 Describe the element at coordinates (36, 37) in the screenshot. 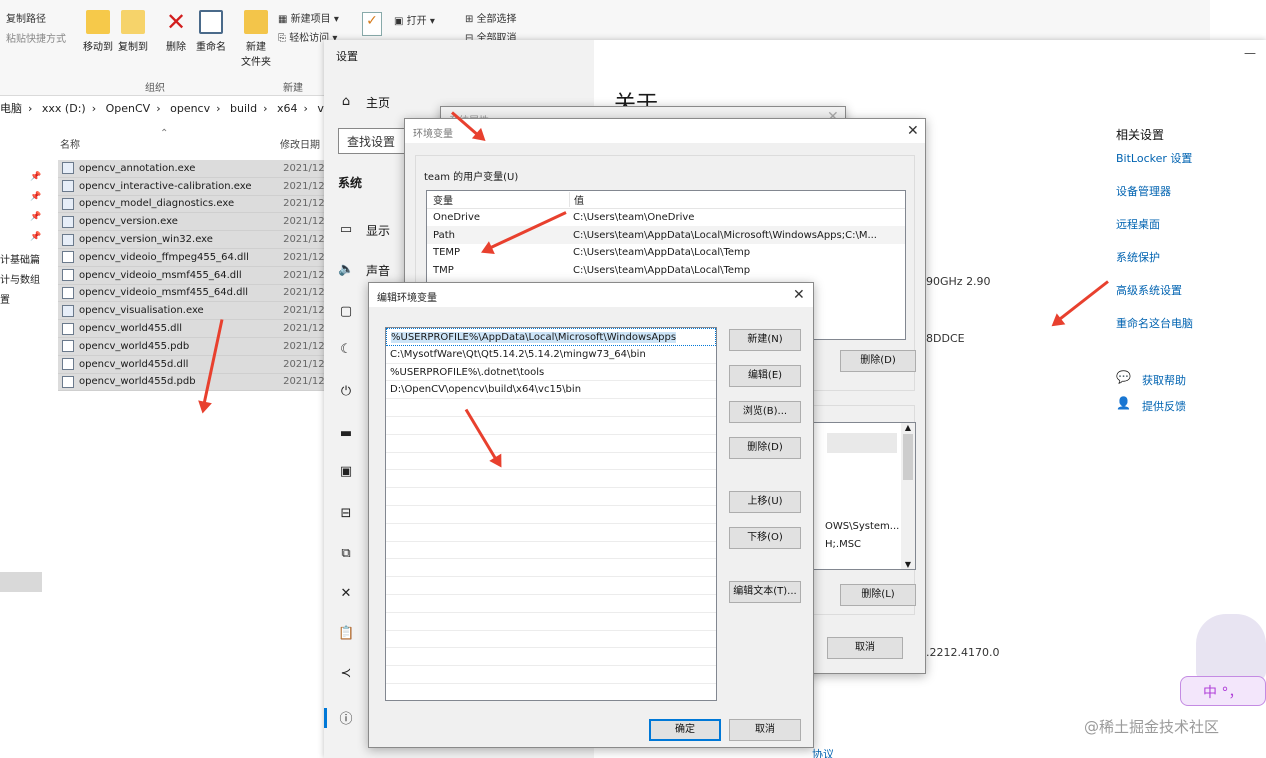

I see `paste-shortcut-button: 粘贴快捷方式` at that location.